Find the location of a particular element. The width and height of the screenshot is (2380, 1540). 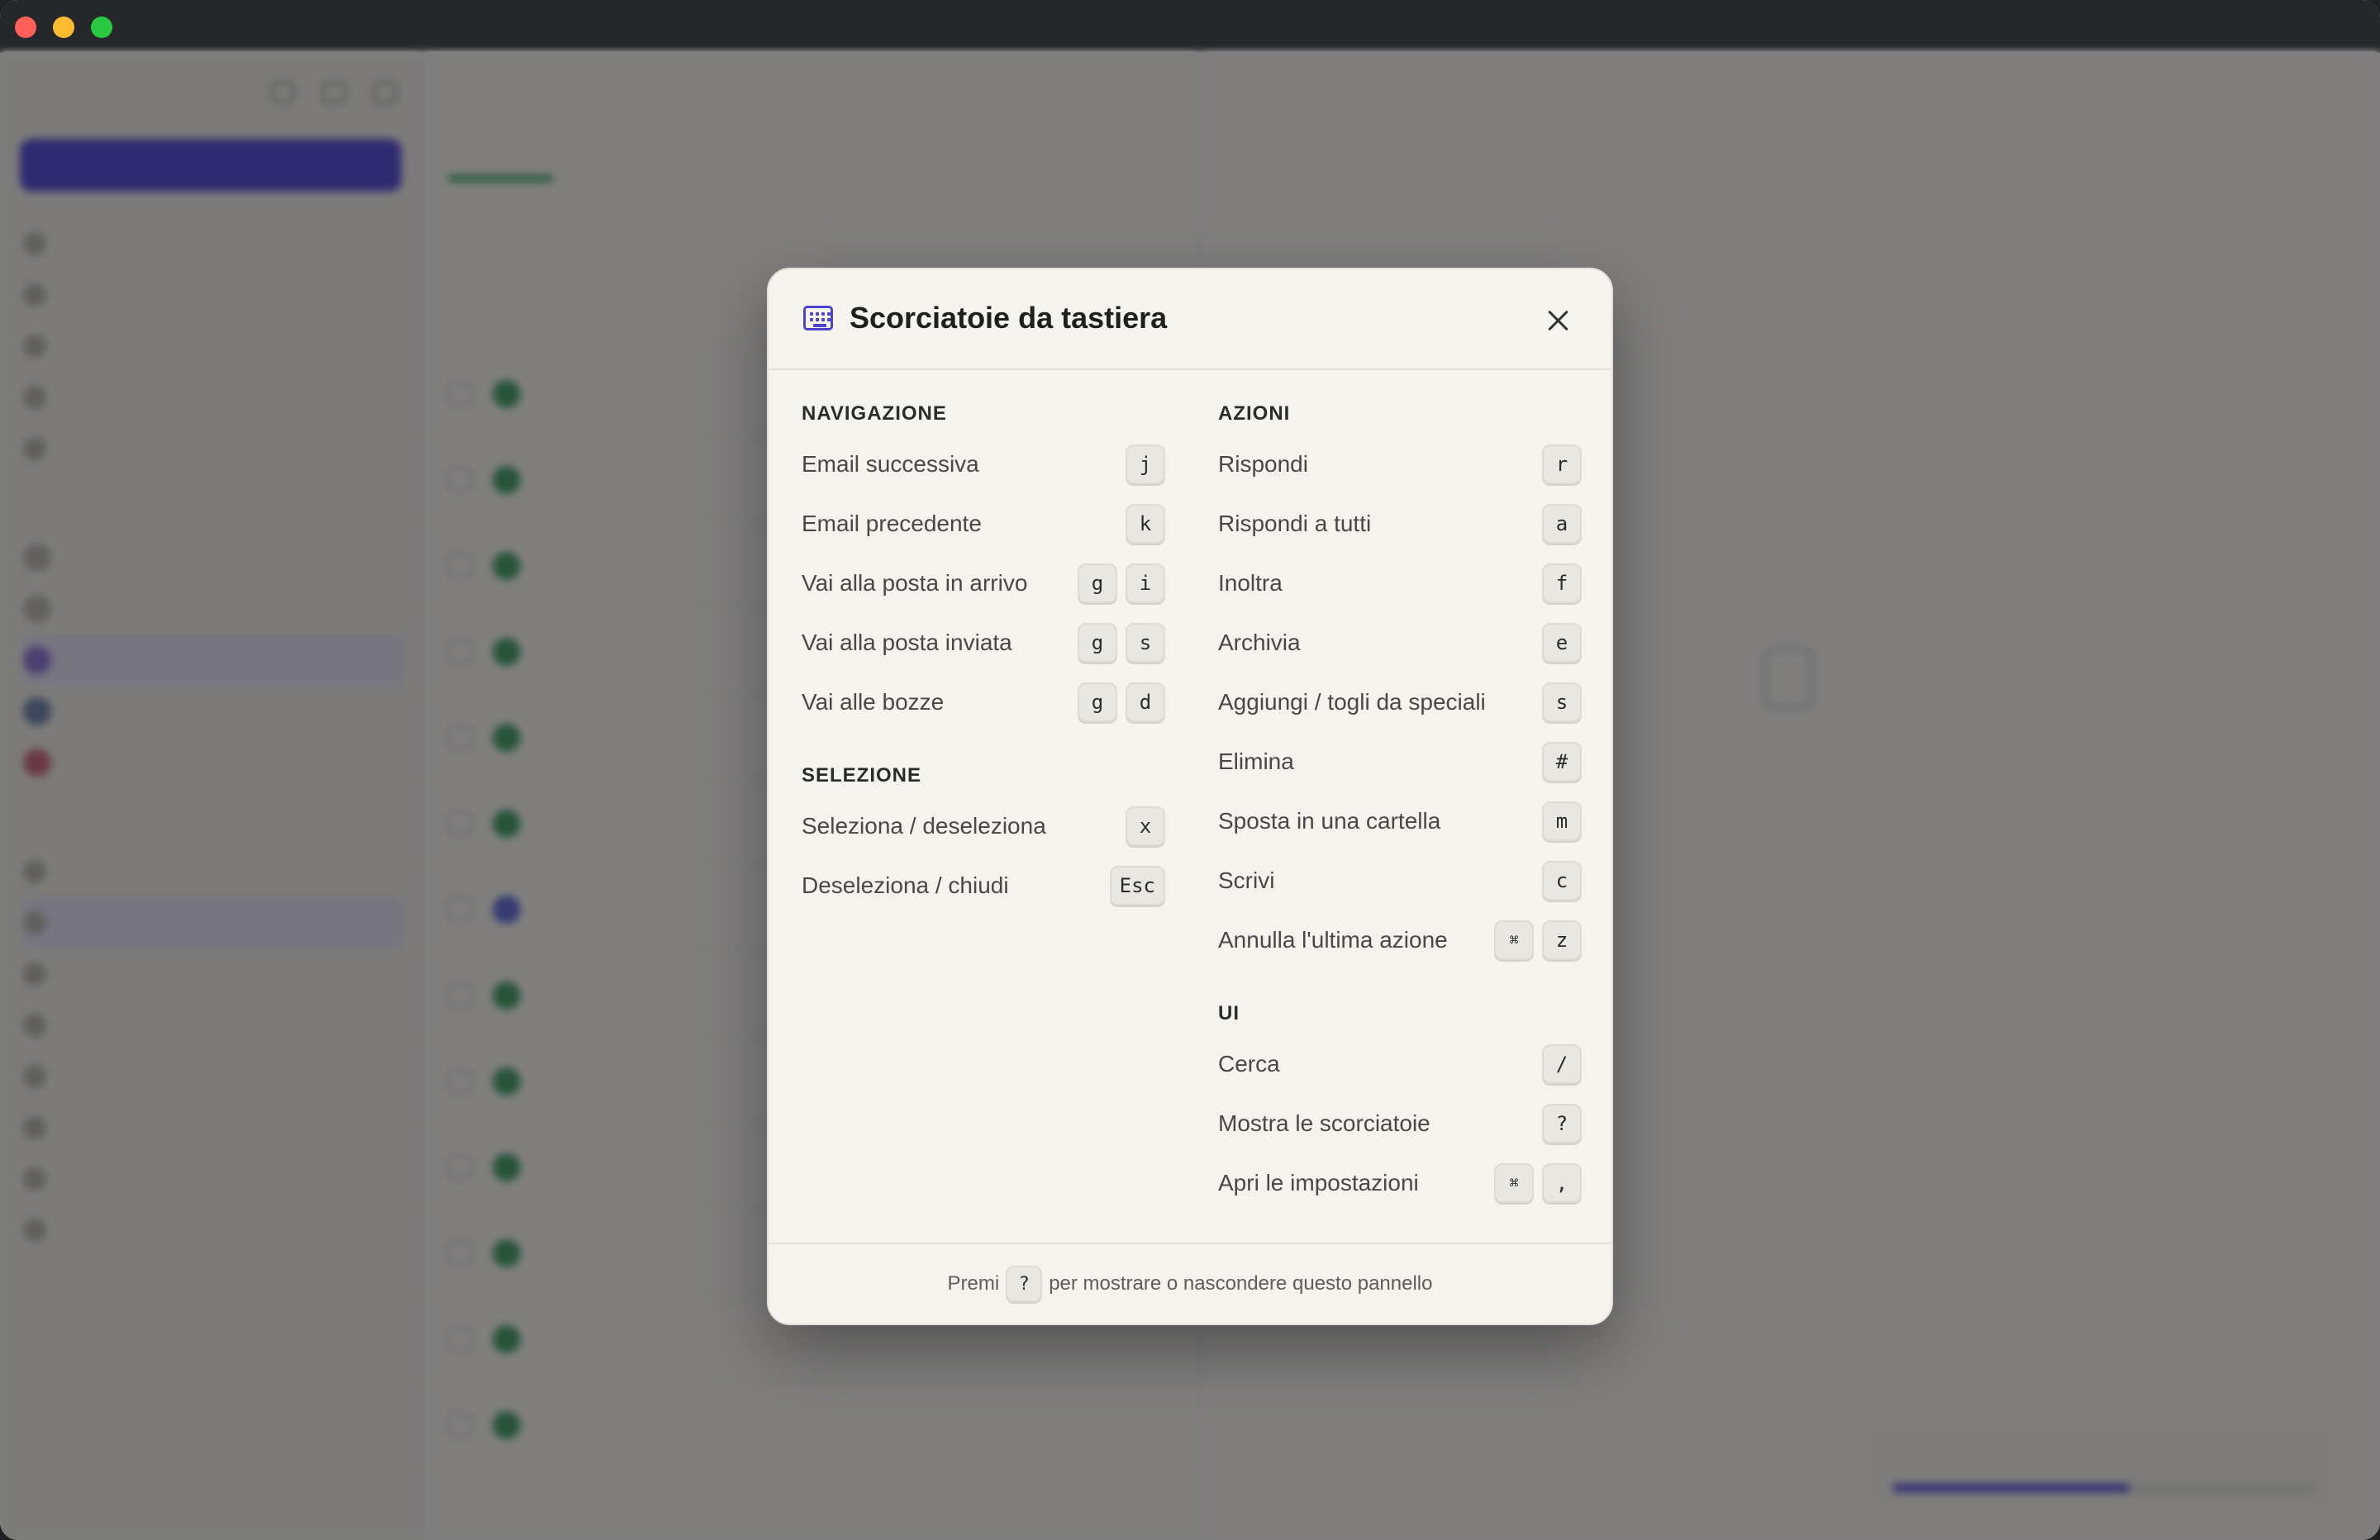

keyboard-icon is located at coordinates (818, 318).